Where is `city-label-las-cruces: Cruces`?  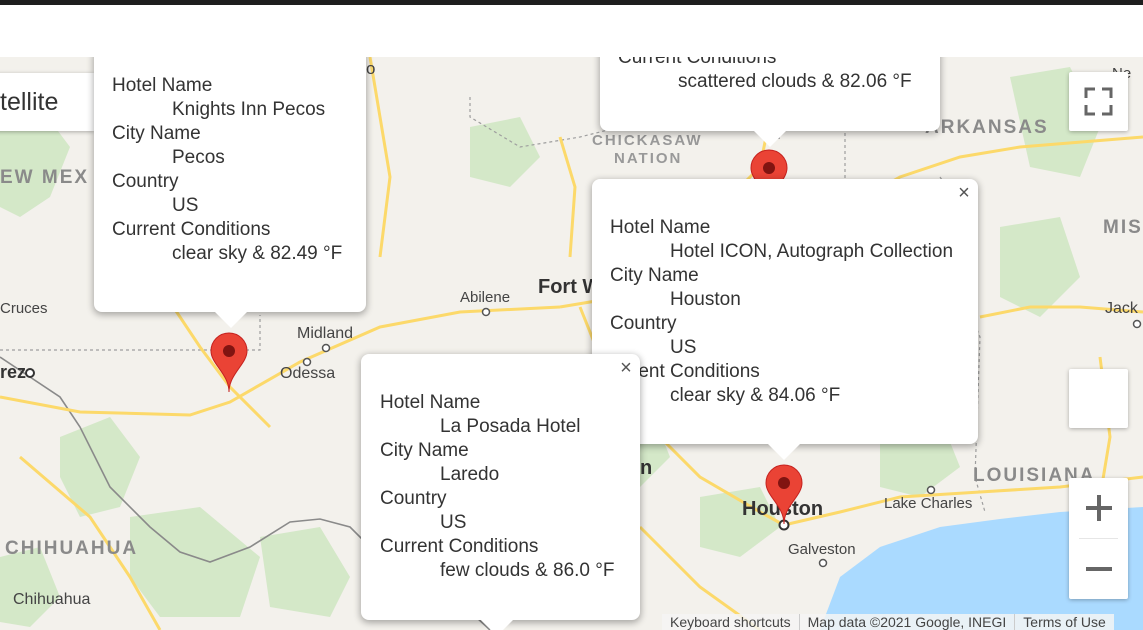
city-label-las-cruces: Cruces is located at coordinates (24, 308).